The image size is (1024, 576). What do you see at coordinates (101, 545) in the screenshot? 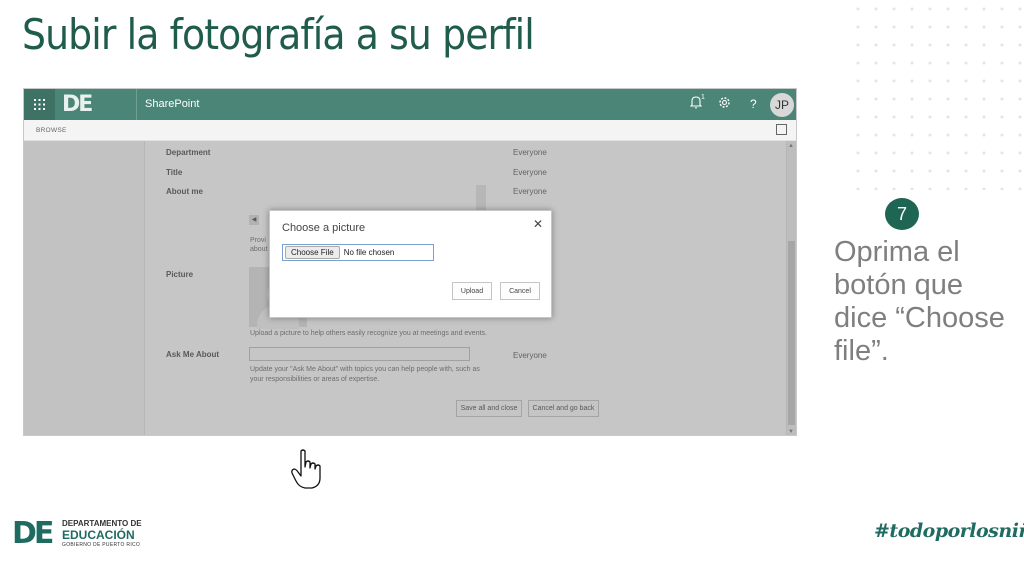
I see `footer-logo-line-3: GOBIERNO DE PUERTO RICO` at bounding box center [101, 545].